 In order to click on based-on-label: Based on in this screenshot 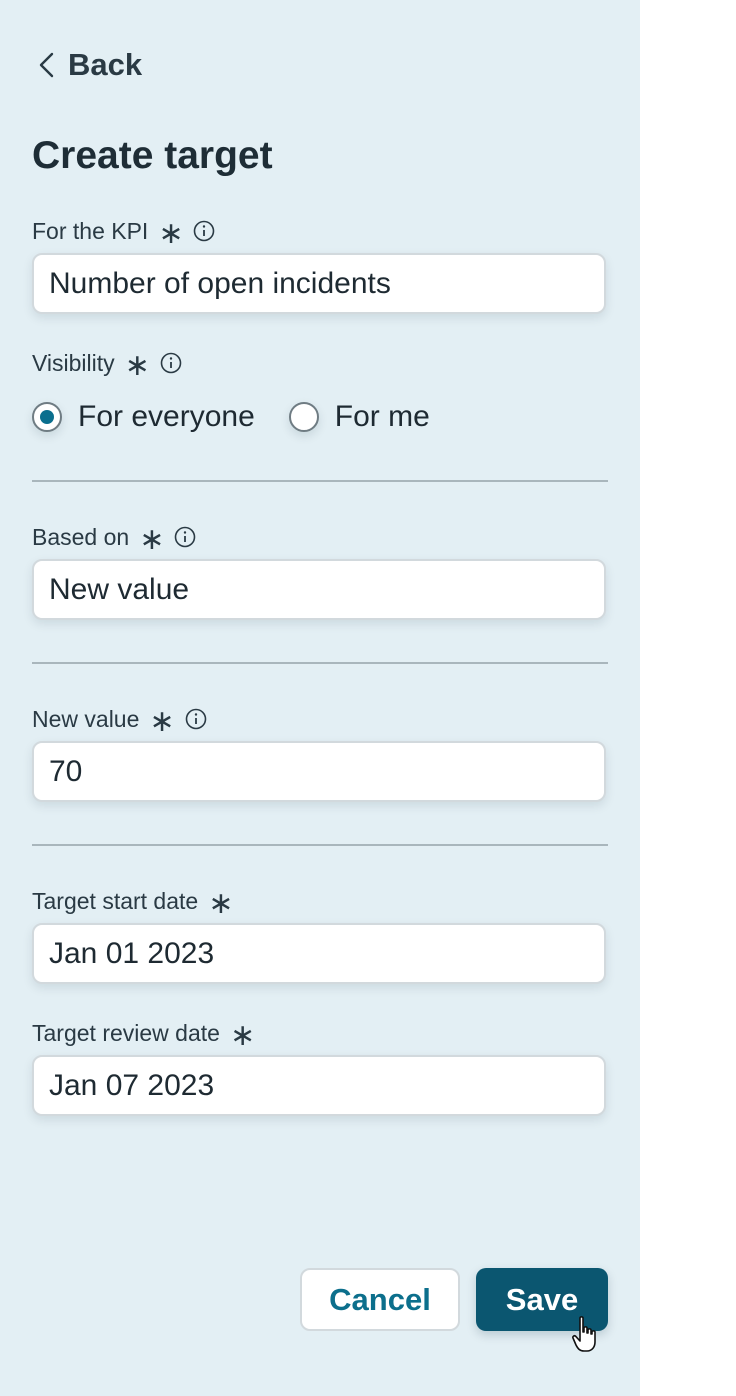, I will do `click(81, 536)`.